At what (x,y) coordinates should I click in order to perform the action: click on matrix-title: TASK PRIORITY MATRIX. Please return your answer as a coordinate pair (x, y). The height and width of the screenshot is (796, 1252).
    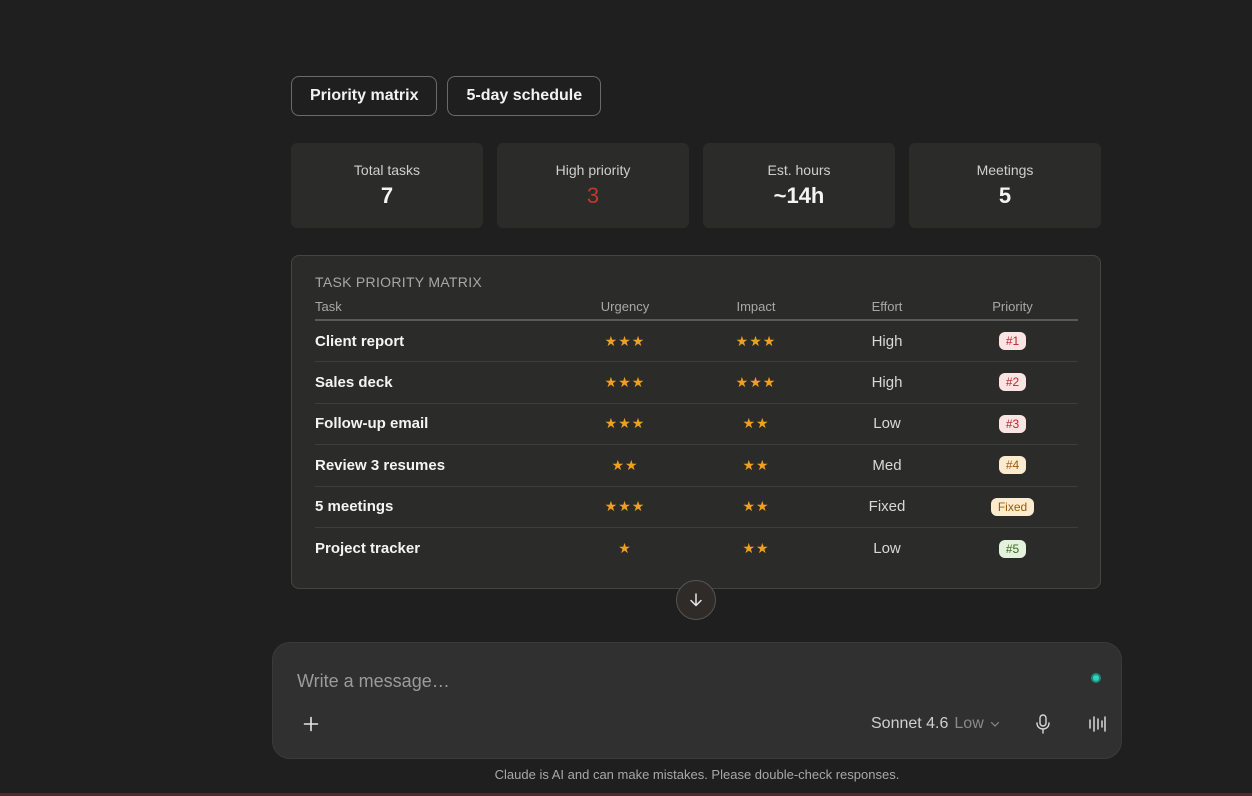
    Looking at the image, I should click on (399, 282).